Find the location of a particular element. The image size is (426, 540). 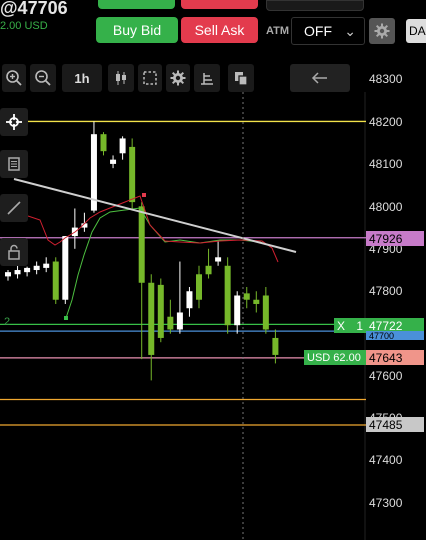

price-axis-label: 48000 is located at coordinates (386, 207).